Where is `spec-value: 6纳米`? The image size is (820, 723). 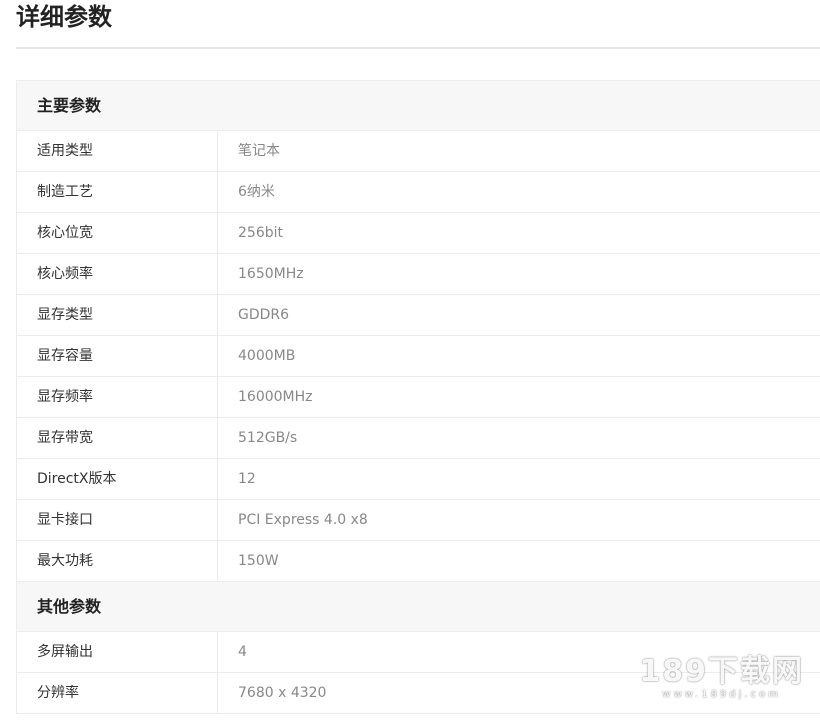 spec-value: 6纳米 is located at coordinates (256, 192).